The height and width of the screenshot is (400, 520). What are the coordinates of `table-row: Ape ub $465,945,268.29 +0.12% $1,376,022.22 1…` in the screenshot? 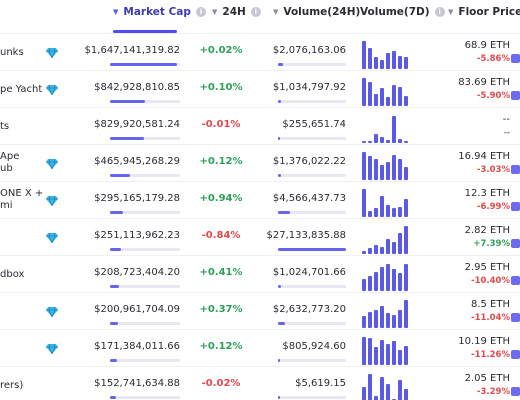 It's located at (260, 163).